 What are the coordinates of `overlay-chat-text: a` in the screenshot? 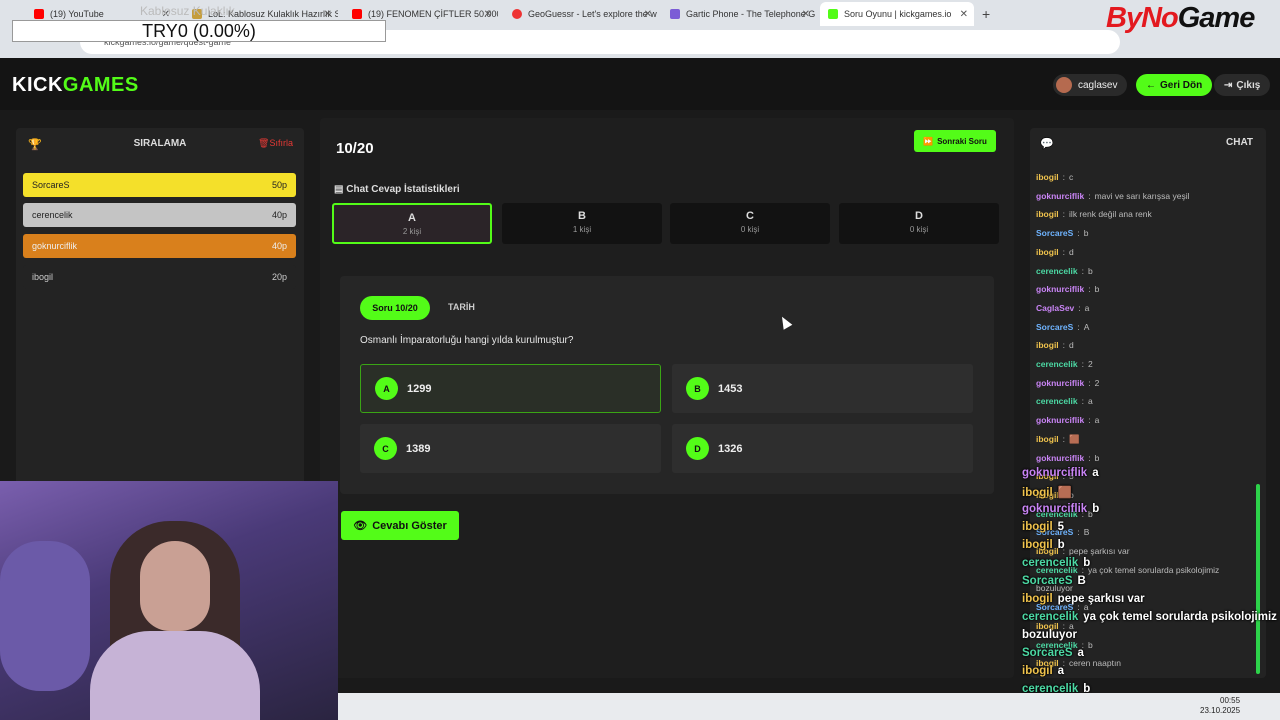 It's located at (1080, 653).